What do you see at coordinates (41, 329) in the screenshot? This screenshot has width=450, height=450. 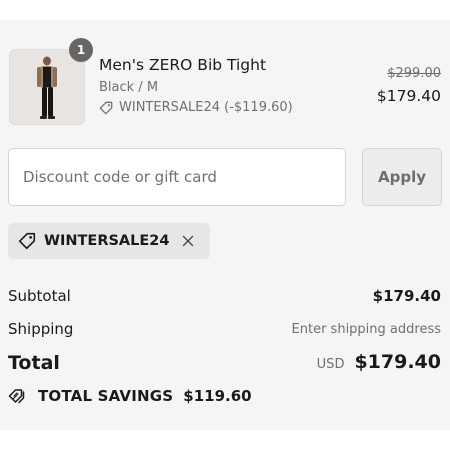 I see `shipping-label: Shipping` at bounding box center [41, 329].